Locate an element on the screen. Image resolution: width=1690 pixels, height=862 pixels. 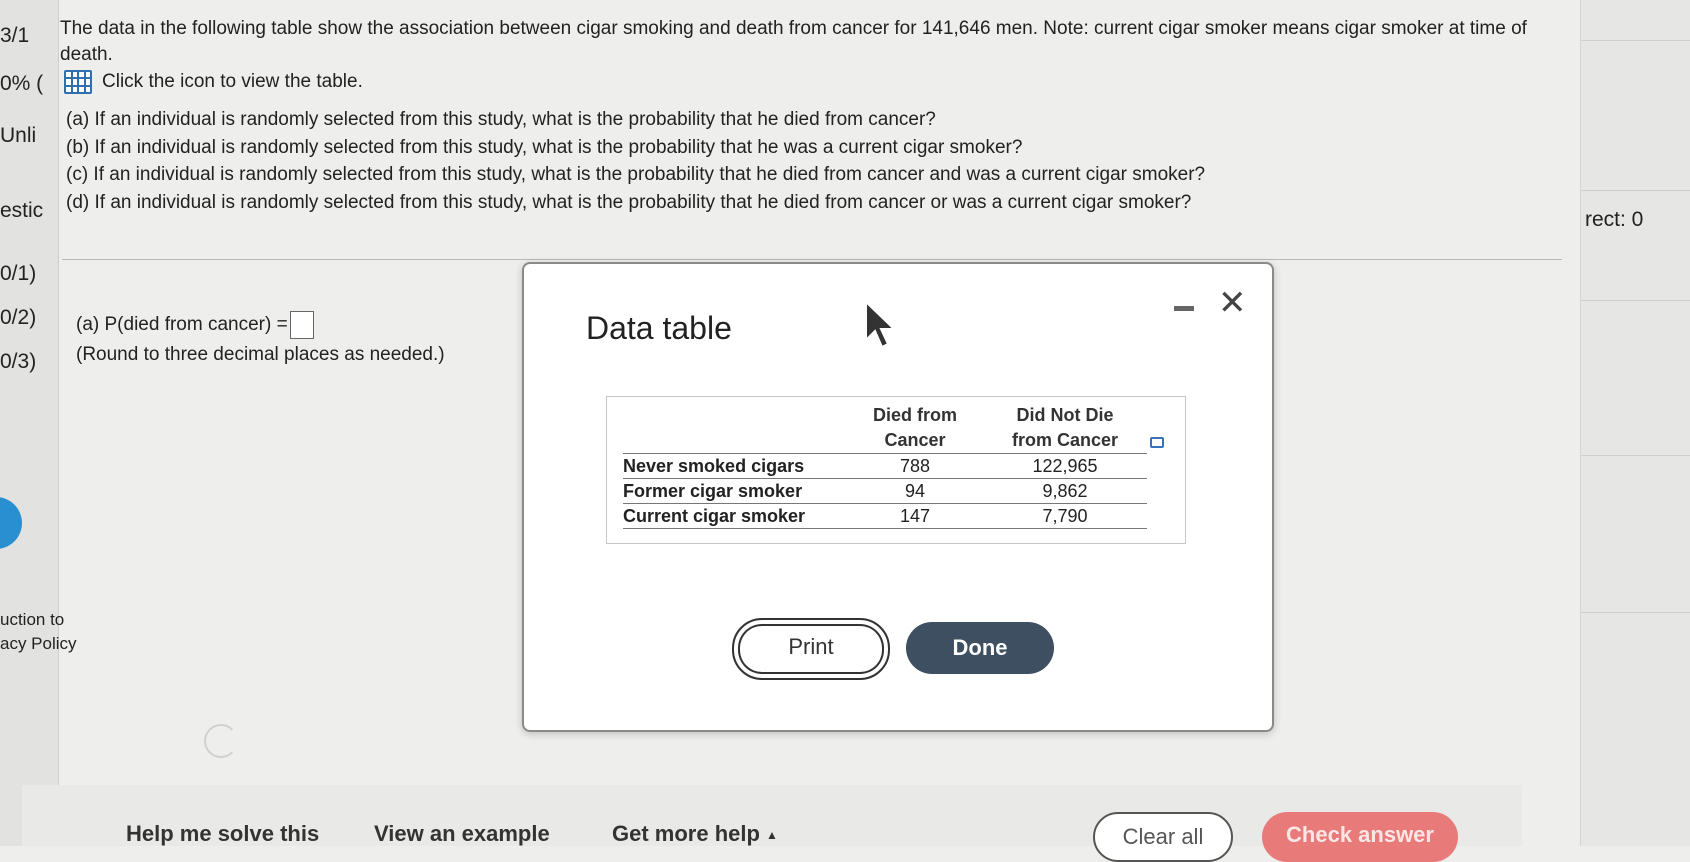
table-cell: 788 is located at coordinates (915, 466).